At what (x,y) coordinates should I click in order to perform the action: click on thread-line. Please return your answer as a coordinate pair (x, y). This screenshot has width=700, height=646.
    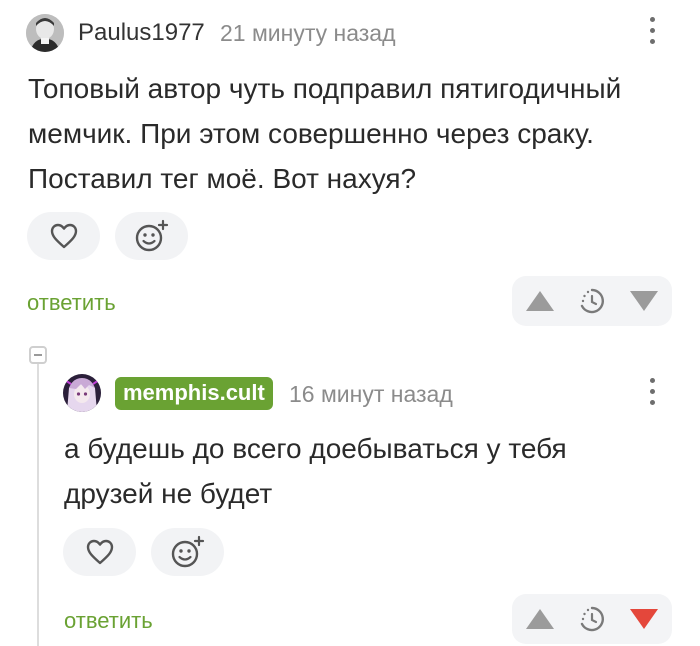
    Looking at the image, I should click on (38, 503).